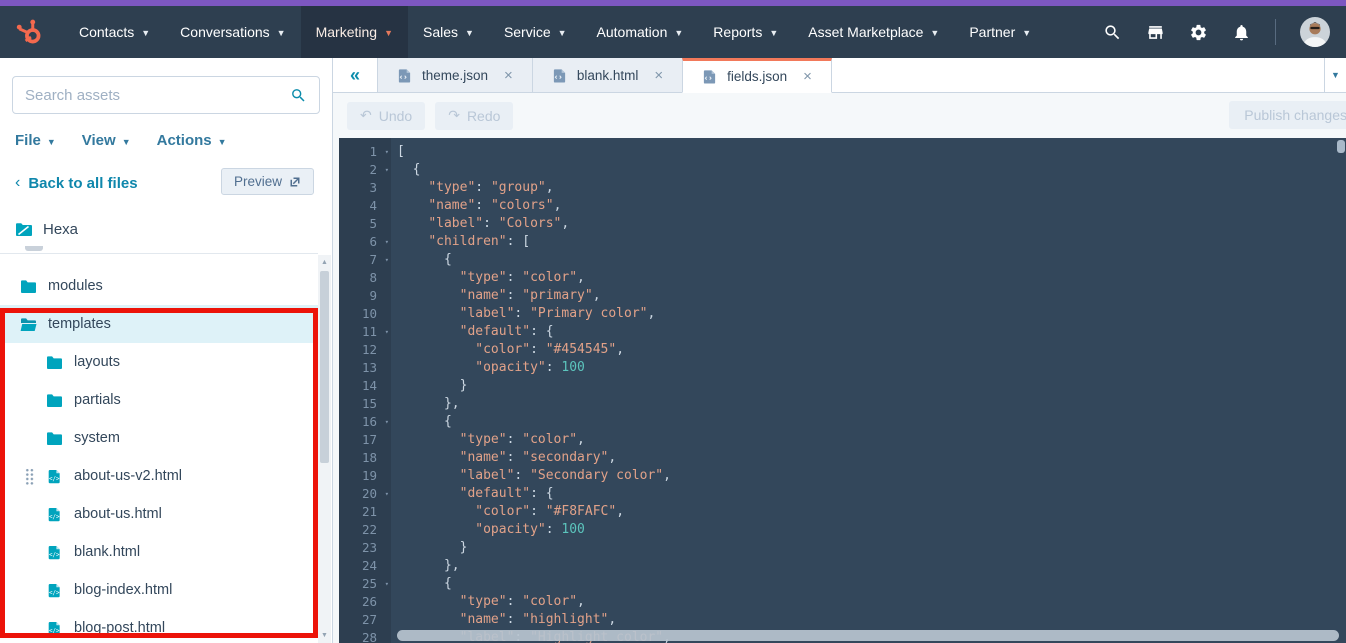  What do you see at coordinates (369, 439) in the screenshot?
I see `line-number: 17` at bounding box center [369, 439].